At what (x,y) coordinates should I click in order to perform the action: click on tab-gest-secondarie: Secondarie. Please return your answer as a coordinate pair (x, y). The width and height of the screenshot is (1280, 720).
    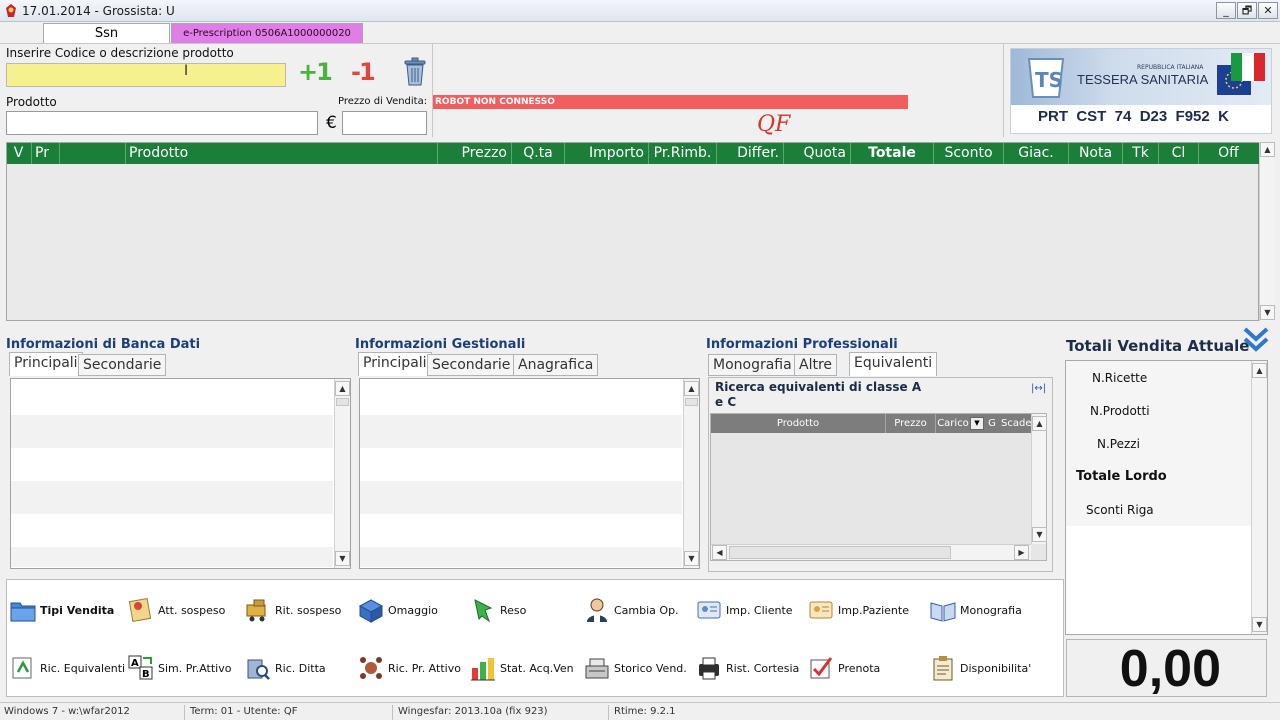
    Looking at the image, I should click on (471, 365).